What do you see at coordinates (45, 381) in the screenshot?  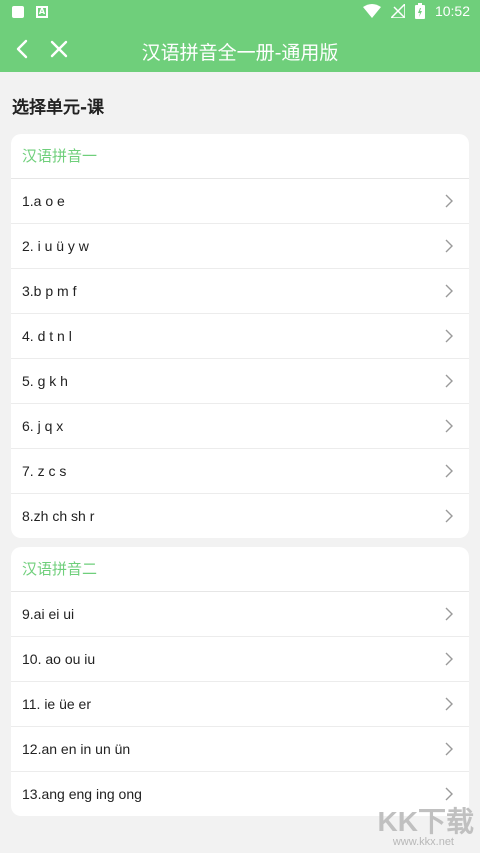 I see `lesson-label: 5. g k h` at bounding box center [45, 381].